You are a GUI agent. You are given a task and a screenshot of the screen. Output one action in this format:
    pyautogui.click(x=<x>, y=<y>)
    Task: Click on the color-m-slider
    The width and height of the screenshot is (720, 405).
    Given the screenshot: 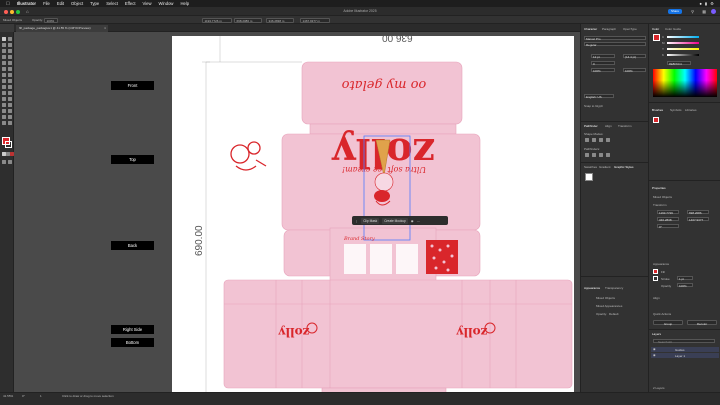 What is the action you would take?
    pyautogui.click(x=683, y=43)
    